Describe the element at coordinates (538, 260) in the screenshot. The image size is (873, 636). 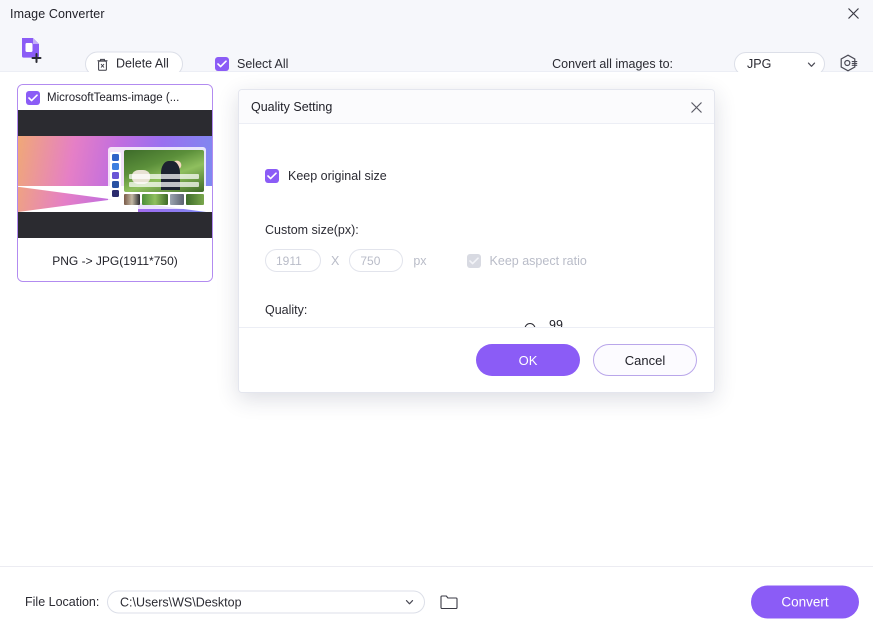
I see `keep-aspect-ratio-label: Keep aspect ratio` at that location.